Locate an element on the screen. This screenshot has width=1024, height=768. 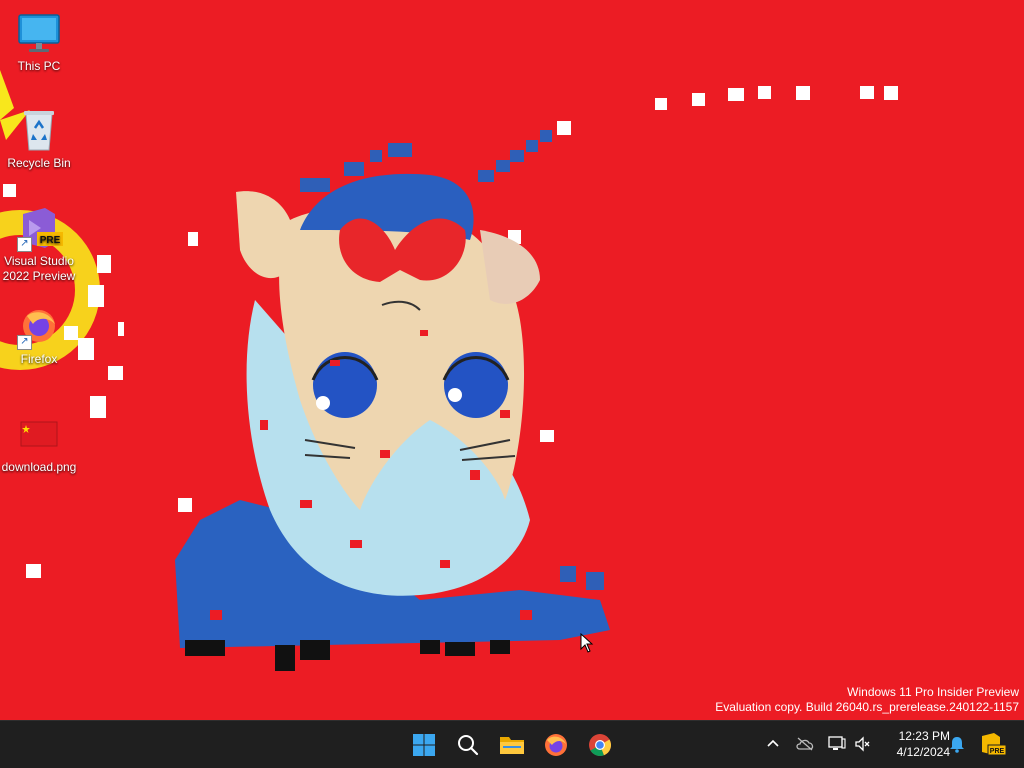
desktop-icon-label: Recycle Bin is located at coordinates (39, 163).